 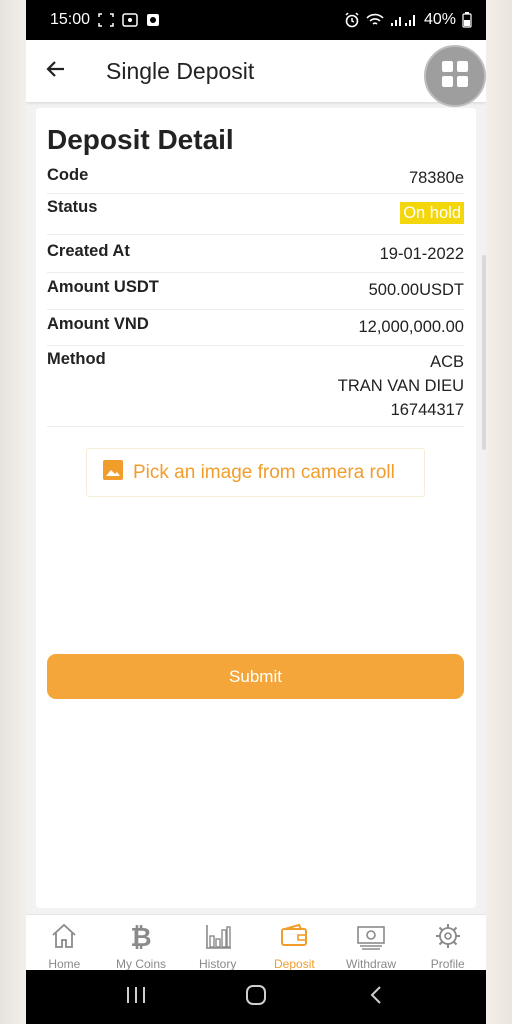 What do you see at coordinates (256, 71) in the screenshot?
I see `app-header: Single Deposit` at bounding box center [256, 71].